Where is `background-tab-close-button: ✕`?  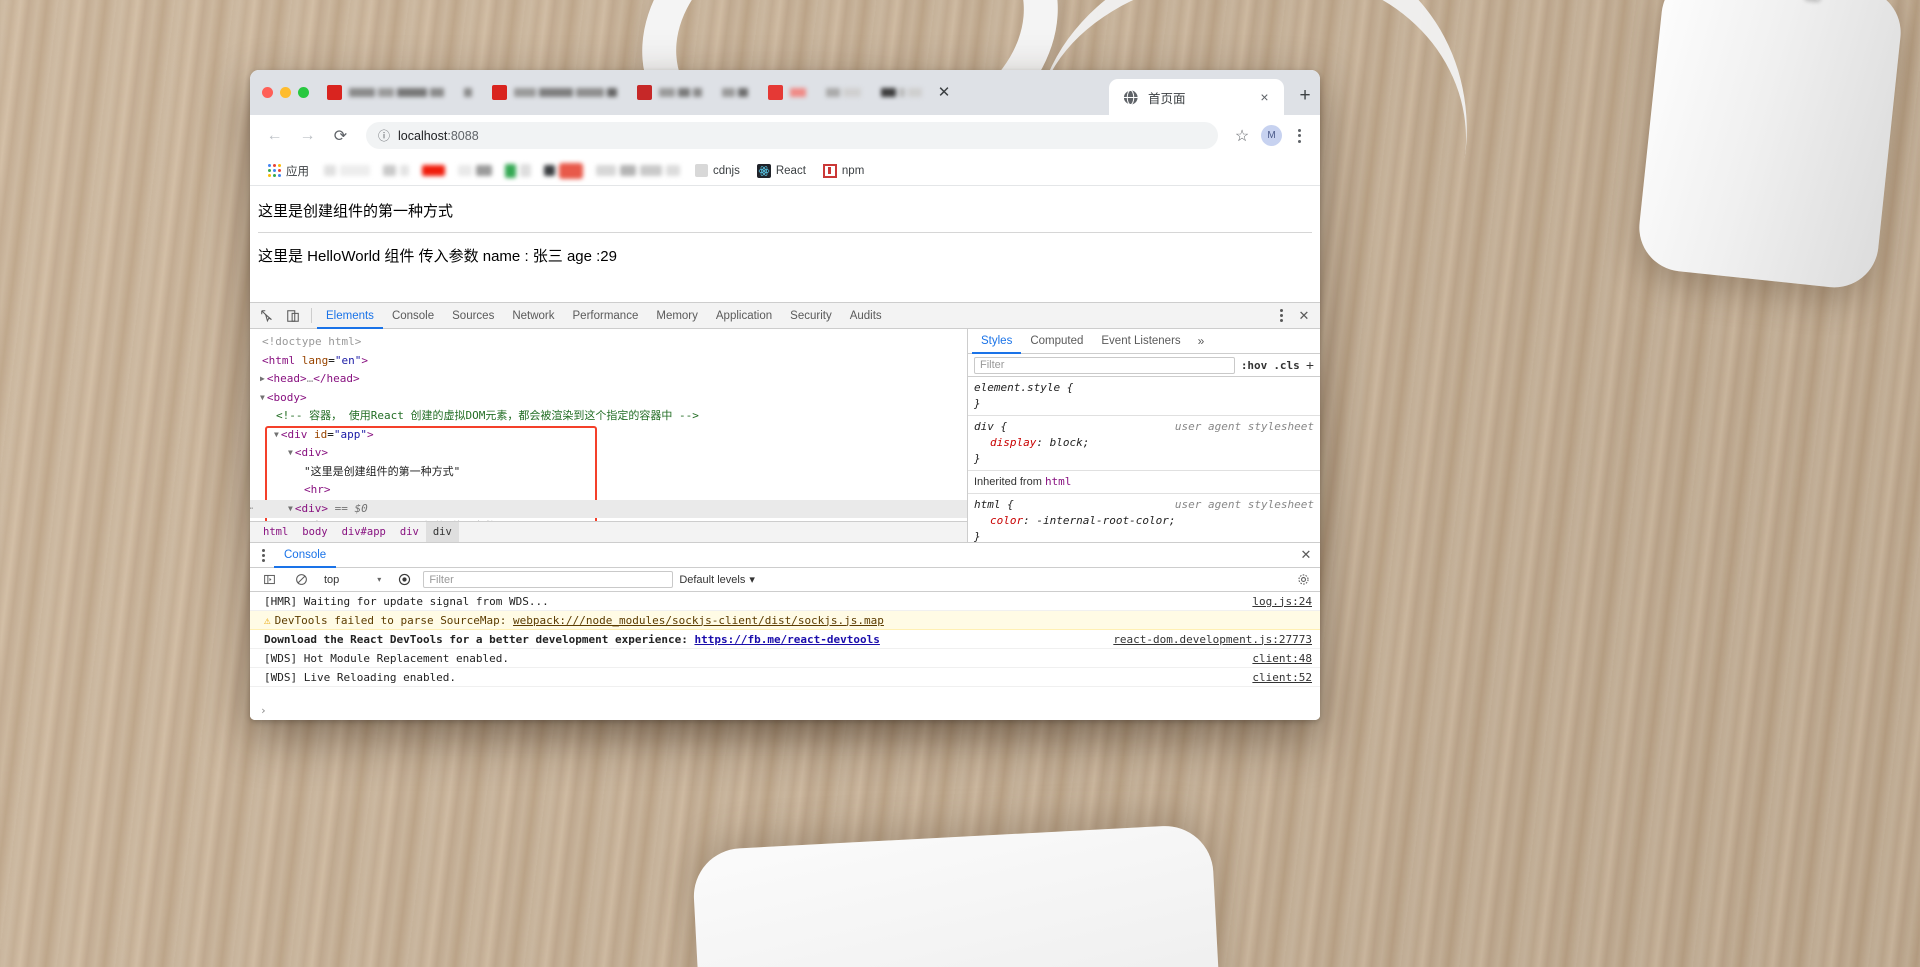 background-tab-close-button: ✕ is located at coordinates (944, 92).